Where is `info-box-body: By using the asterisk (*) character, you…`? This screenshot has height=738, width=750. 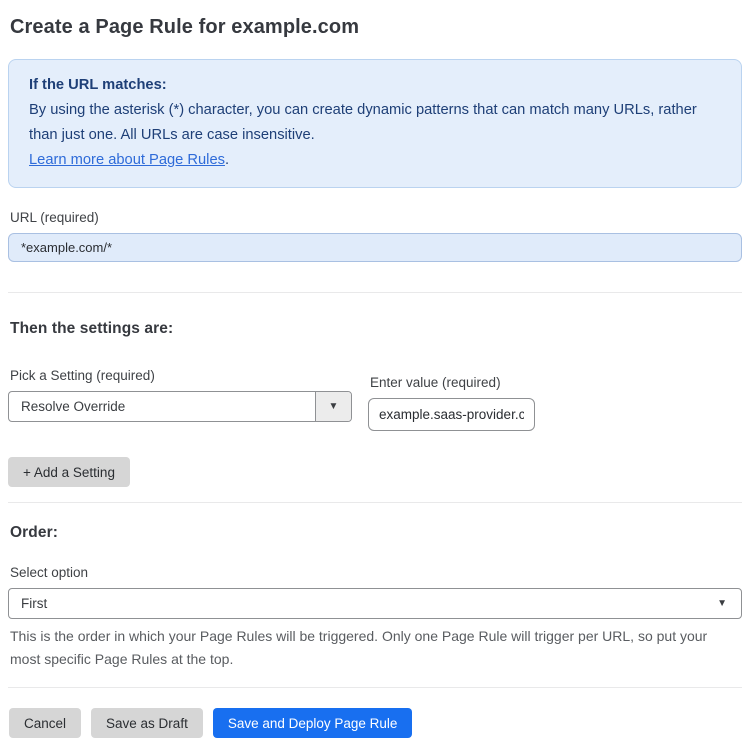
info-box-body: By using the asterisk (*) character, you… is located at coordinates (363, 122).